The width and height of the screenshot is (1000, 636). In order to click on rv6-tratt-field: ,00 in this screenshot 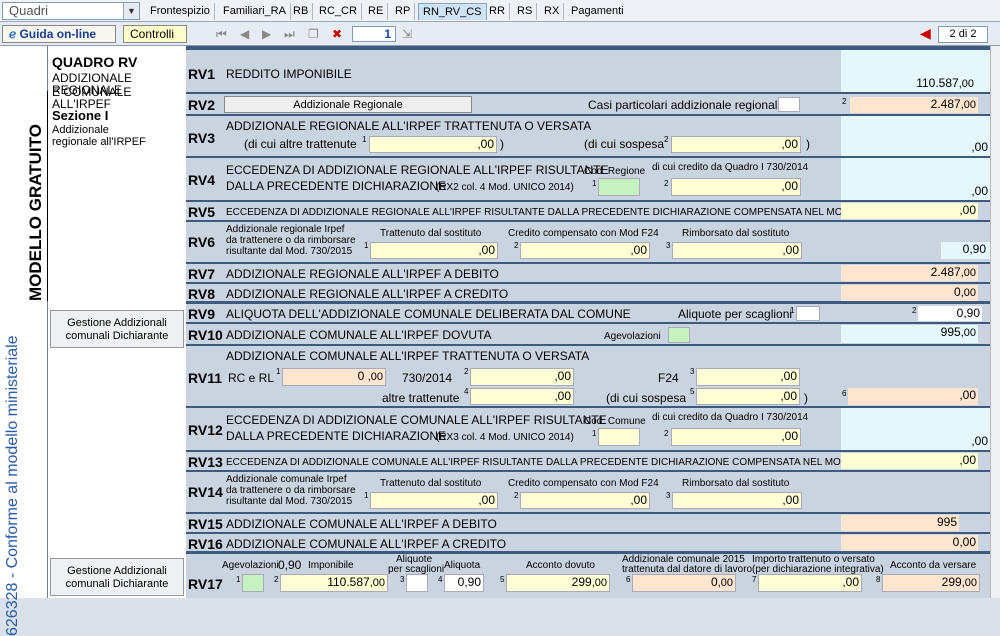, I will do `click(434, 250)`.